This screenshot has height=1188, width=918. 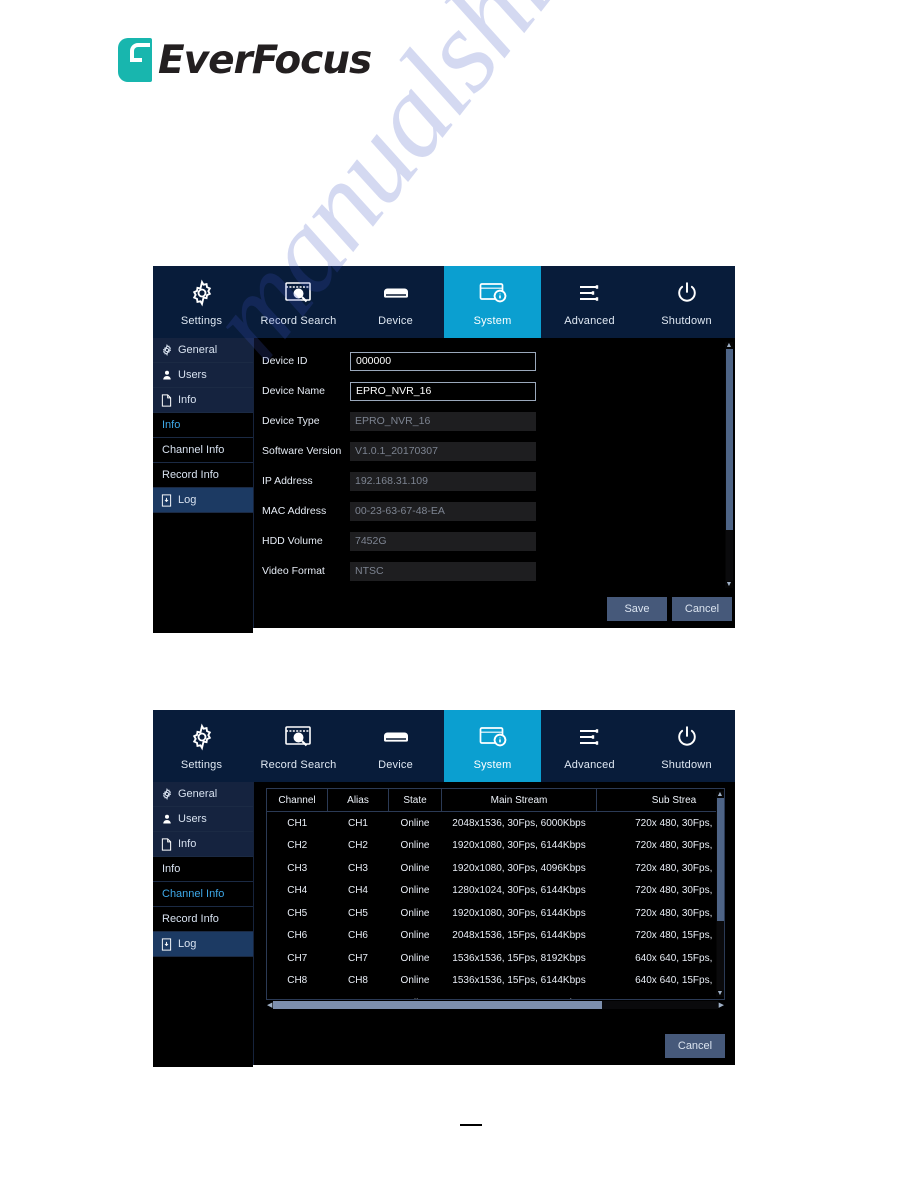 I want to click on cell-channel: CH4, so click(x=297, y=891).